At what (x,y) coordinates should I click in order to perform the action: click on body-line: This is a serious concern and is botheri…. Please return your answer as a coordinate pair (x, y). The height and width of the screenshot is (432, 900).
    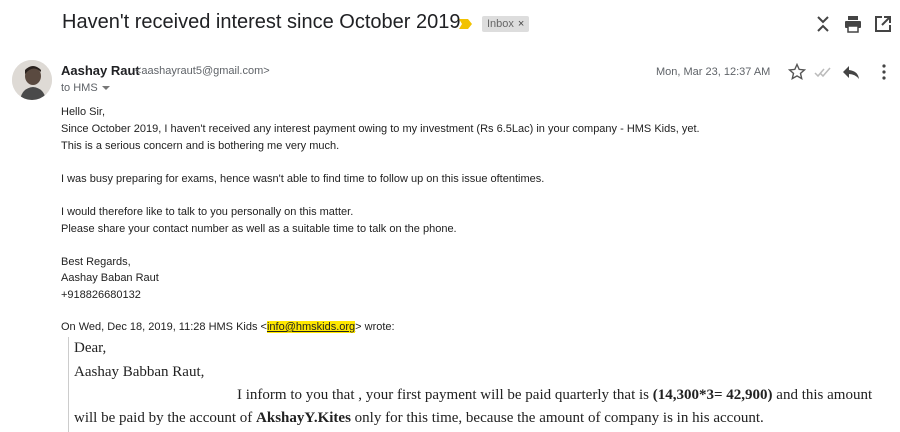
    Looking at the image, I should click on (200, 146).